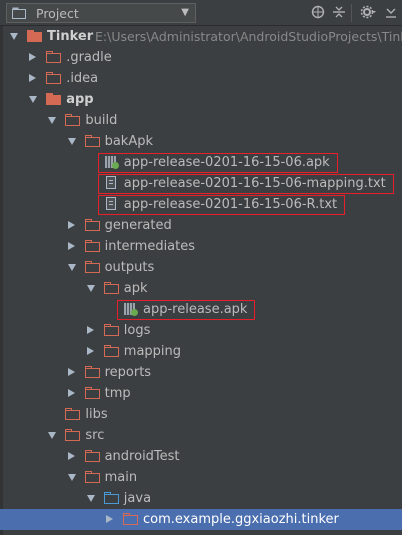  What do you see at coordinates (201, 456) in the screenshot?
I see `tree-row-androidtest: androidTest` at bounding box center [201, 456].